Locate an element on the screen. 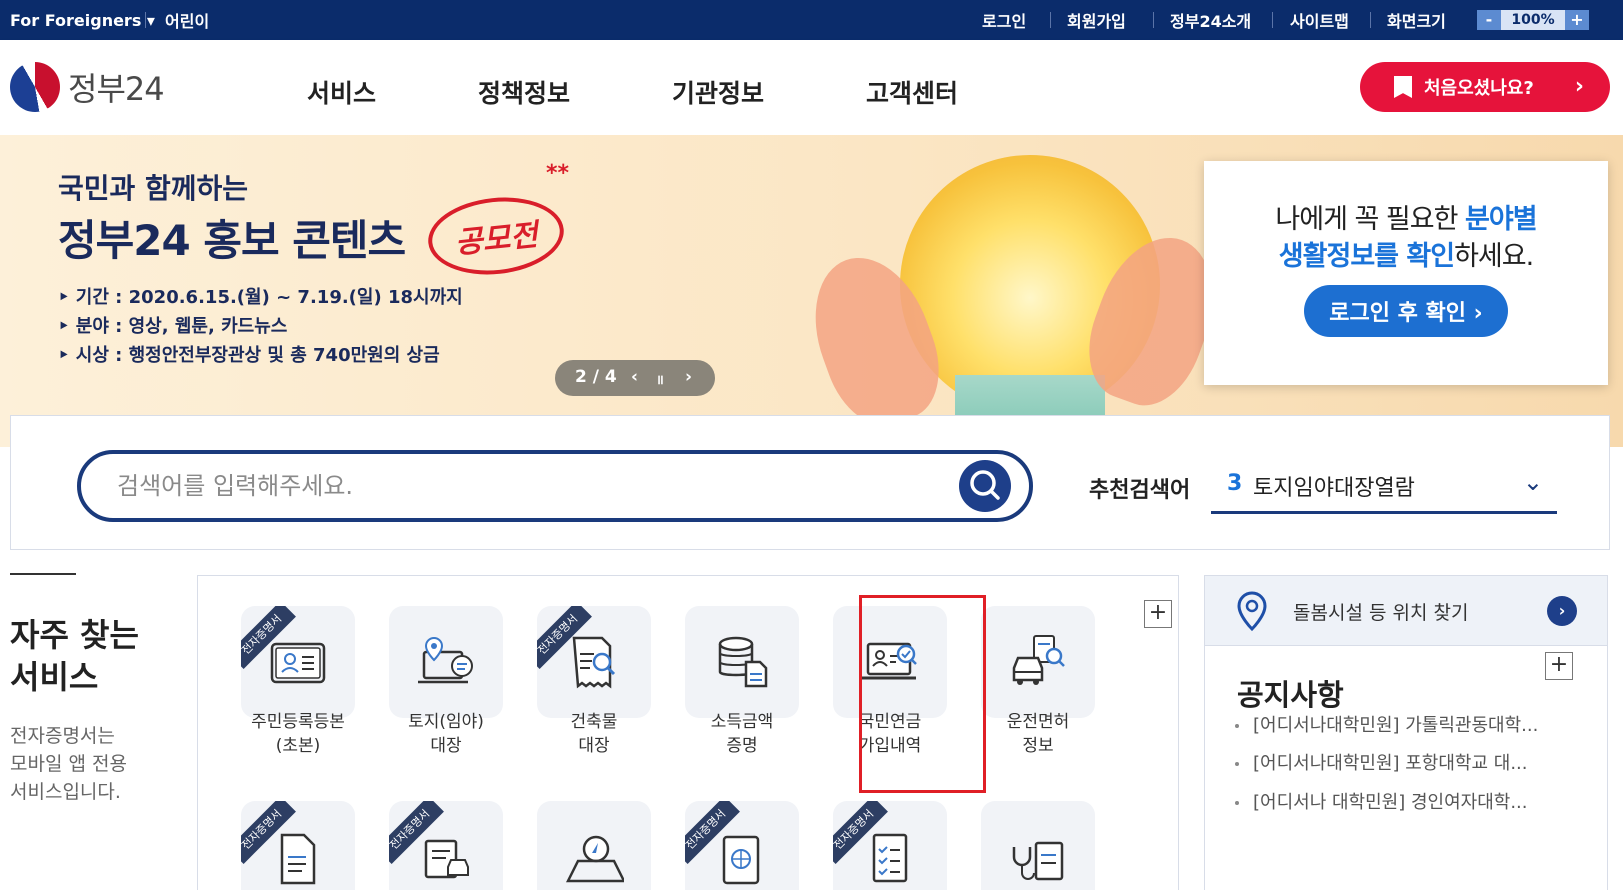 Image resolution: width=1623 pixels, height=890 pixels. service-resident-registration: 전자증명서 is located at coordinates (298, 662).